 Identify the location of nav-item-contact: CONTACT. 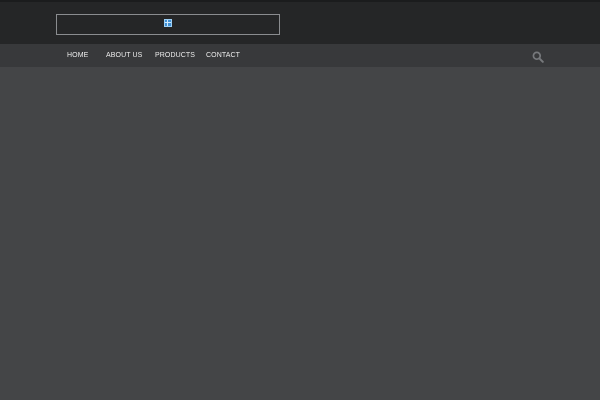
(223, 55).